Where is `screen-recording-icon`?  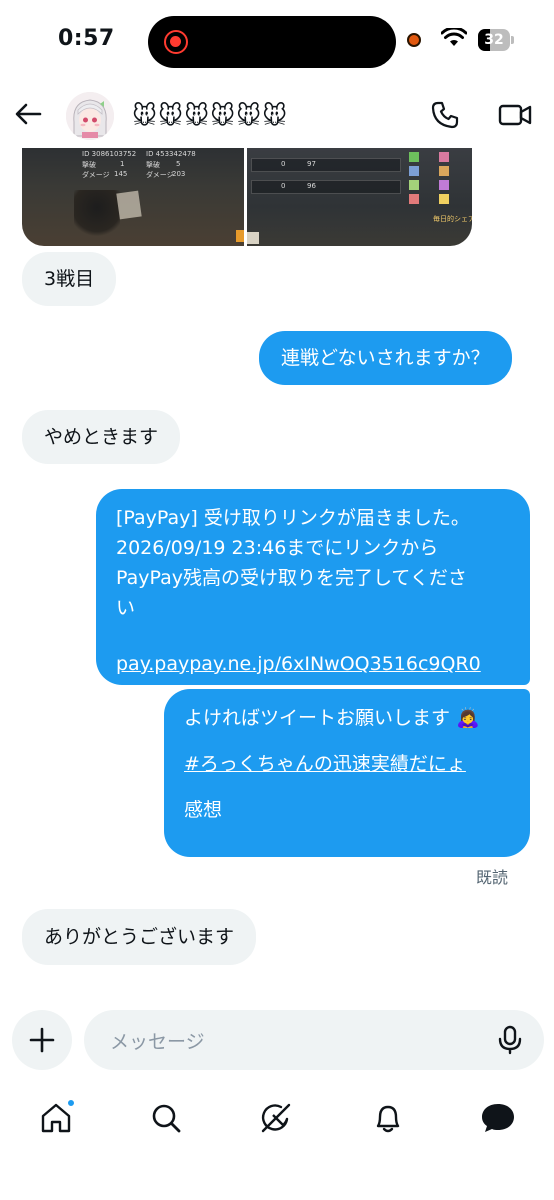 screen-recording-icon is located at coordinates (176, 42).